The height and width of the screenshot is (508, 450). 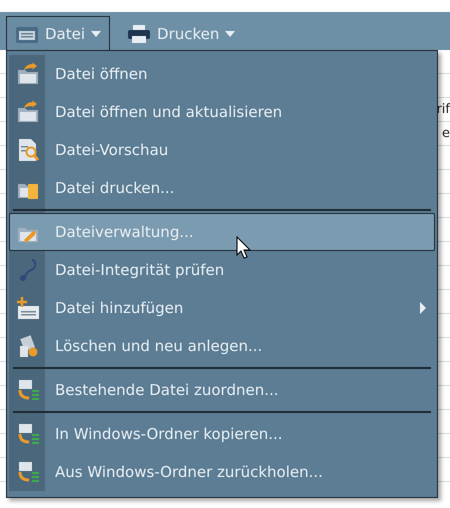 I want to click on table-cell-text: e, so click(x=446, y=133).